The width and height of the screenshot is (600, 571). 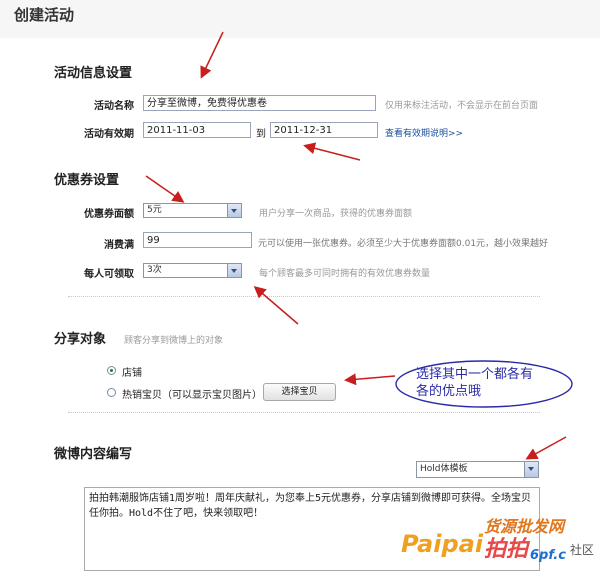 I want to click on arrow-to-template, so click(x=546, y=448).